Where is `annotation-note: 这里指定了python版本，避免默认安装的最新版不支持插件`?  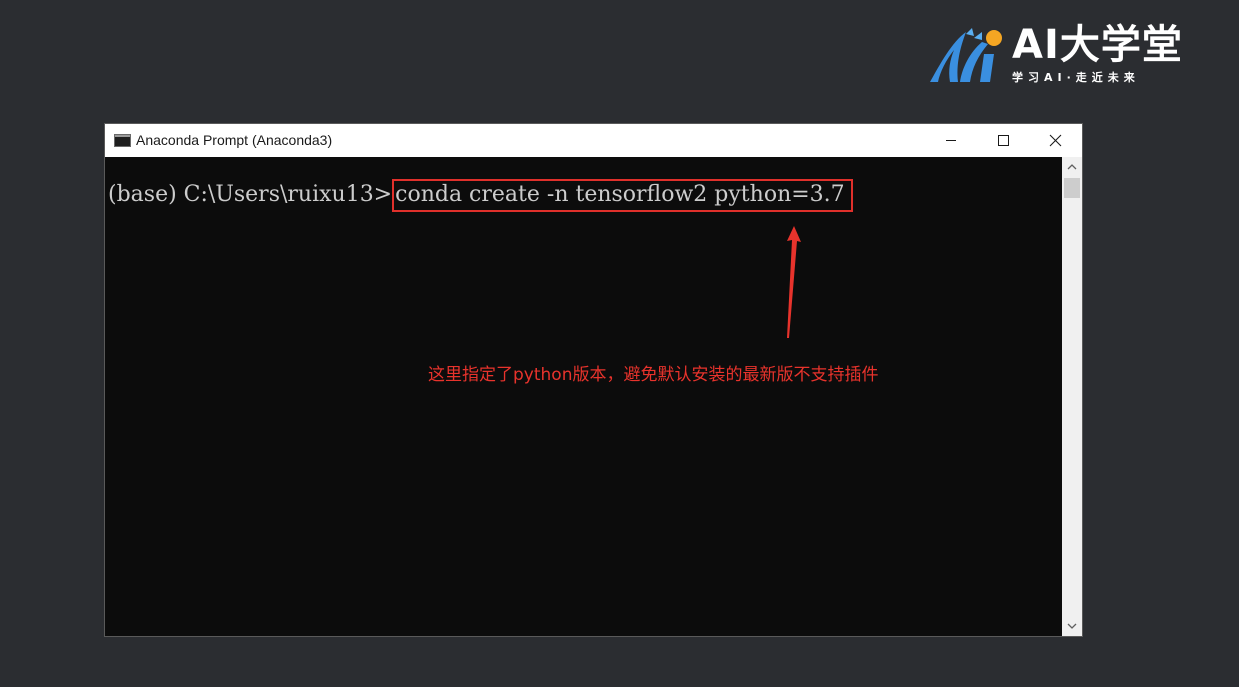
annotation-note: 这里指定了python版本，避免默认安装的最新版不支持插件 is located at coordinates (653, 375).